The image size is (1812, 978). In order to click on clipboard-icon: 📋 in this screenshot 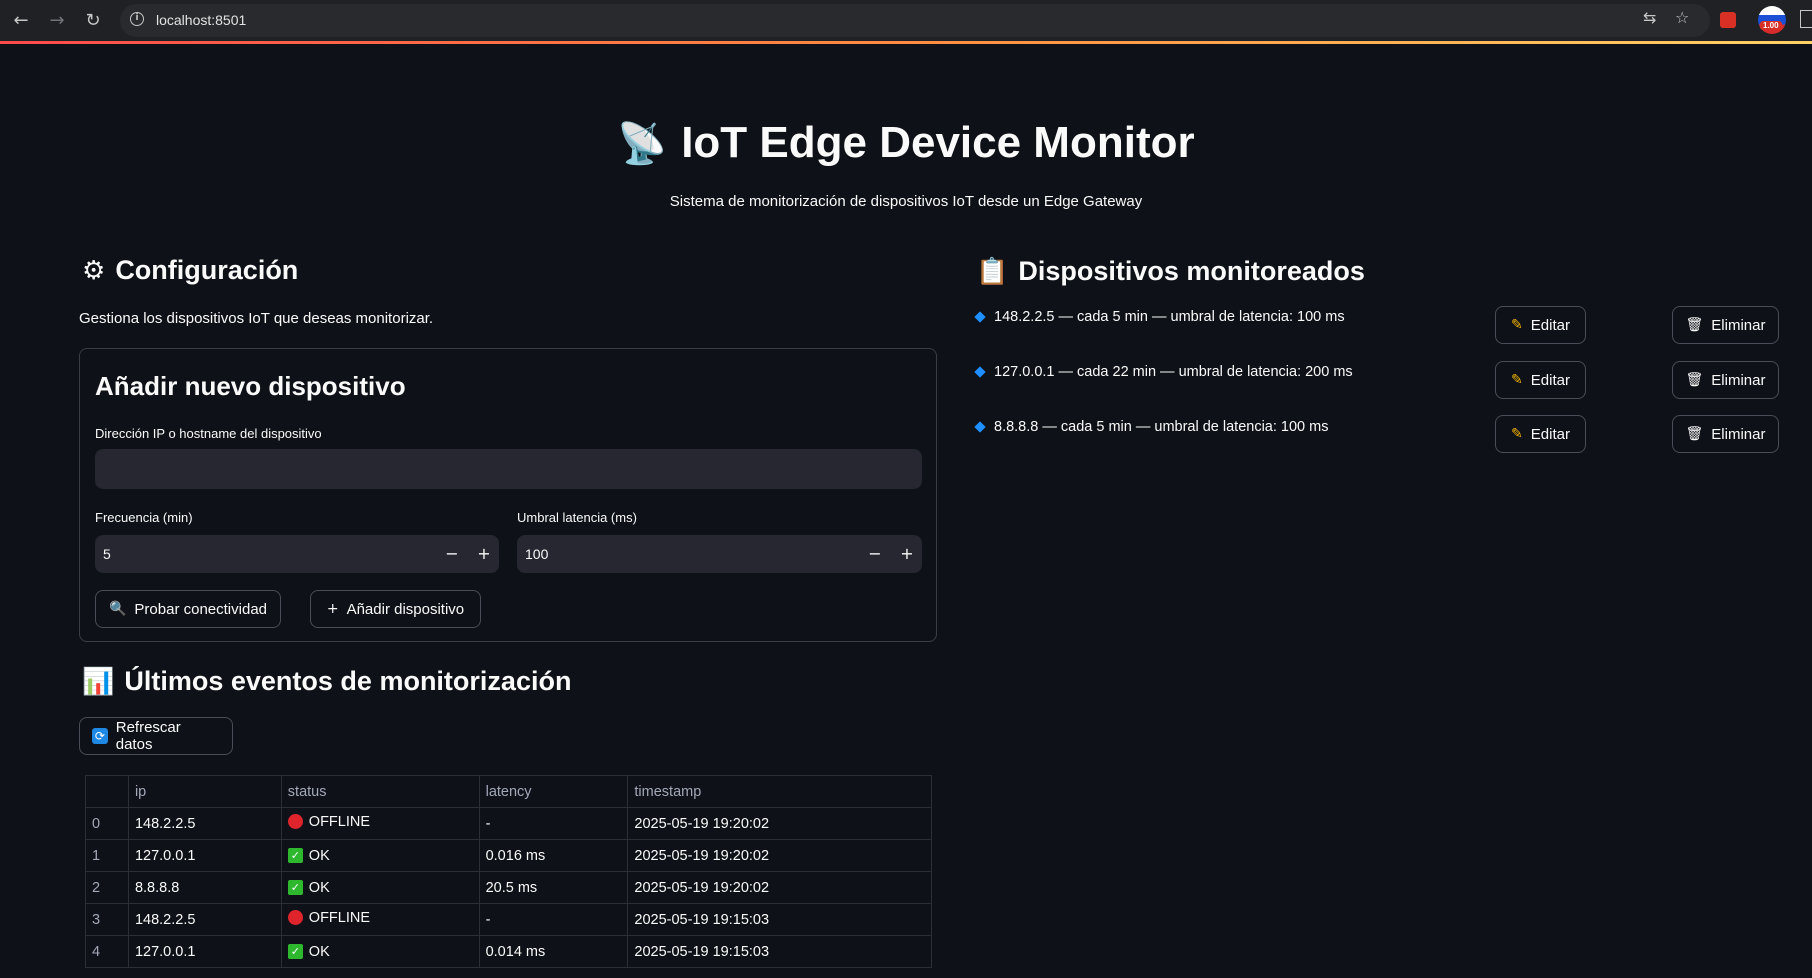, I will do `click(992, 271)`.